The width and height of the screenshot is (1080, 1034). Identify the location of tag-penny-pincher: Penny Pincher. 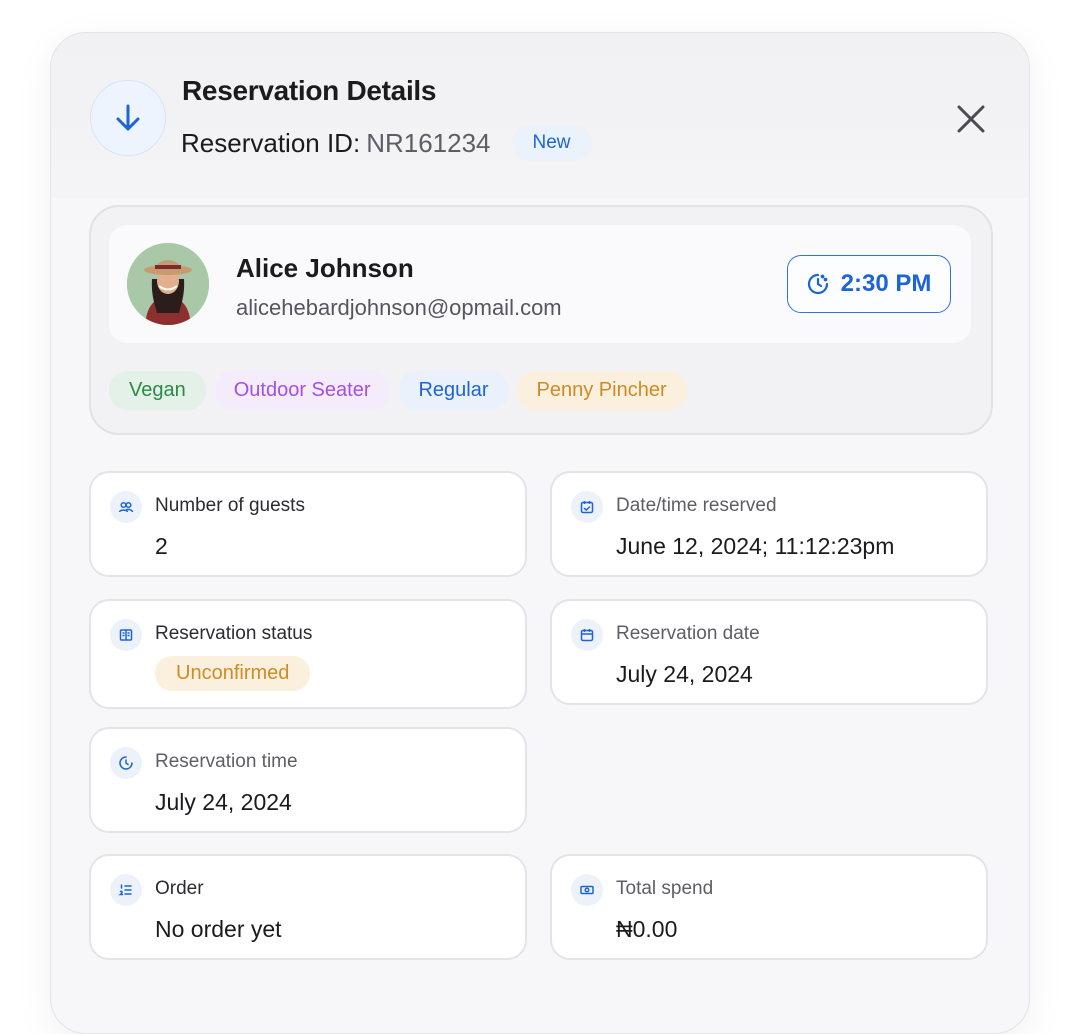
(601, 390).